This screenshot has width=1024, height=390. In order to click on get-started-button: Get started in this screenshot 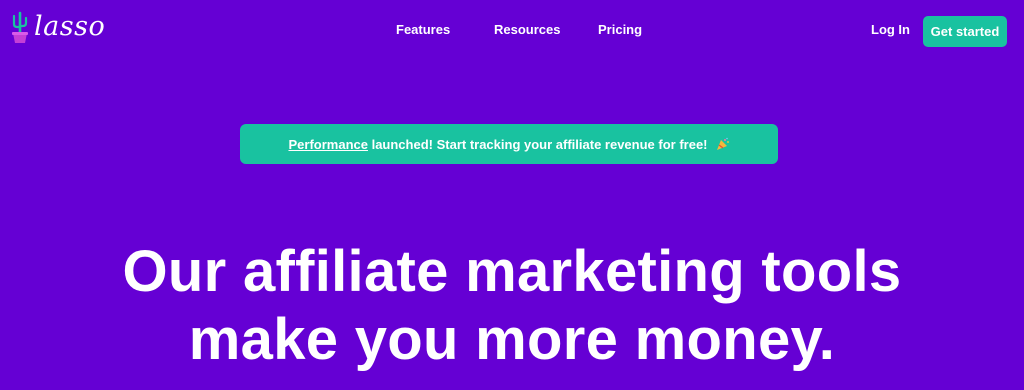, I will do `click(965, 31)`.